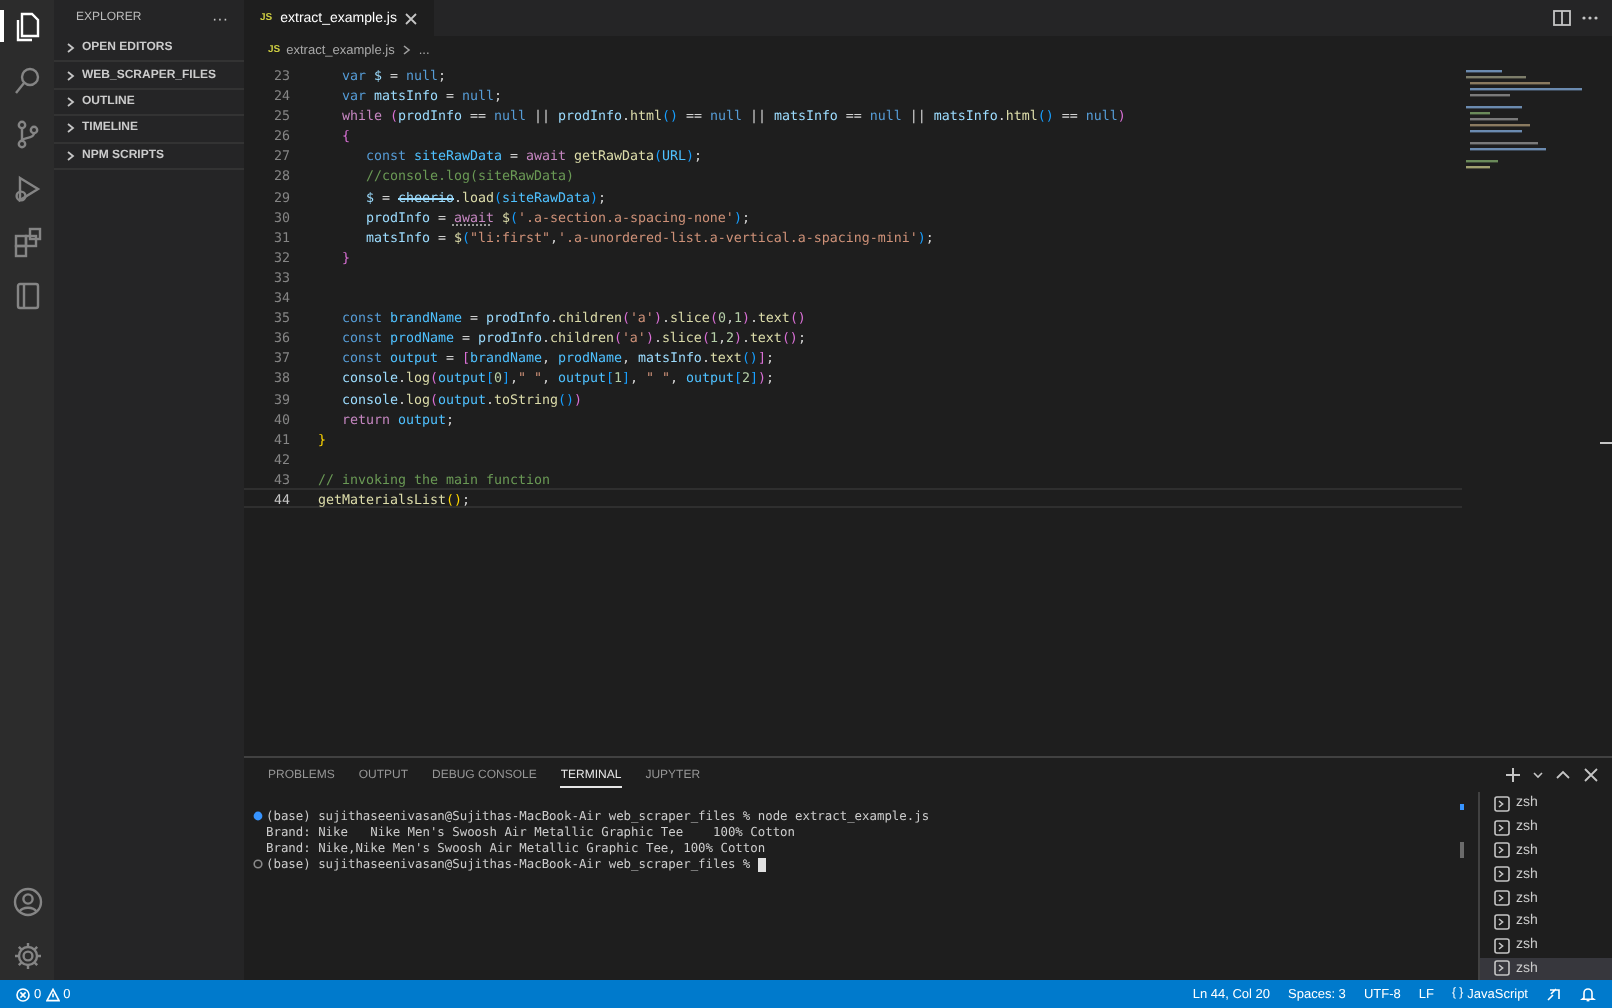  What do you see at coordinates (27, 296) in the screenshot?
I see `notebook-icon` at bounding box center [27, 296].